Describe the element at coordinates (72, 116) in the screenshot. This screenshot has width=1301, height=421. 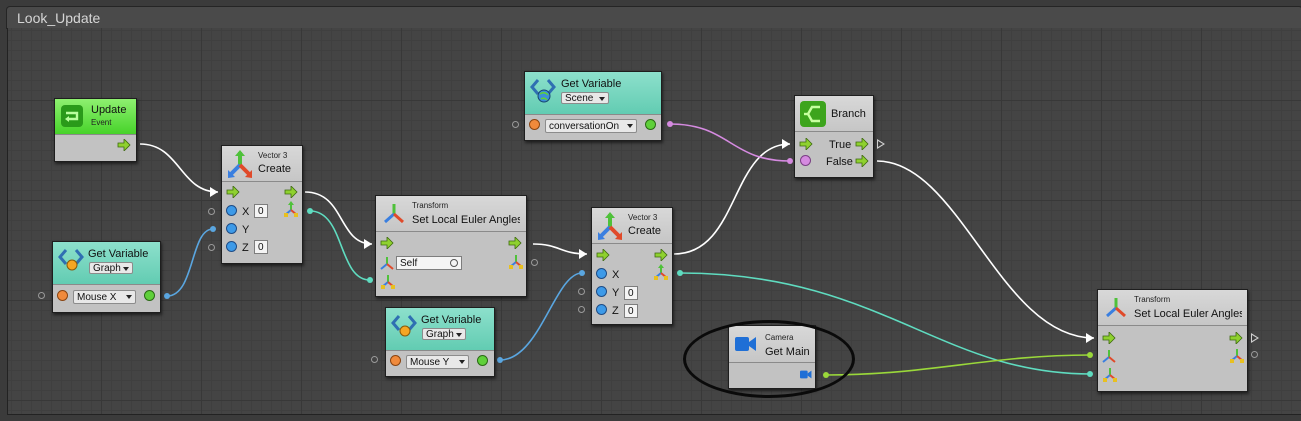
I see `refresh-icon` at that location.